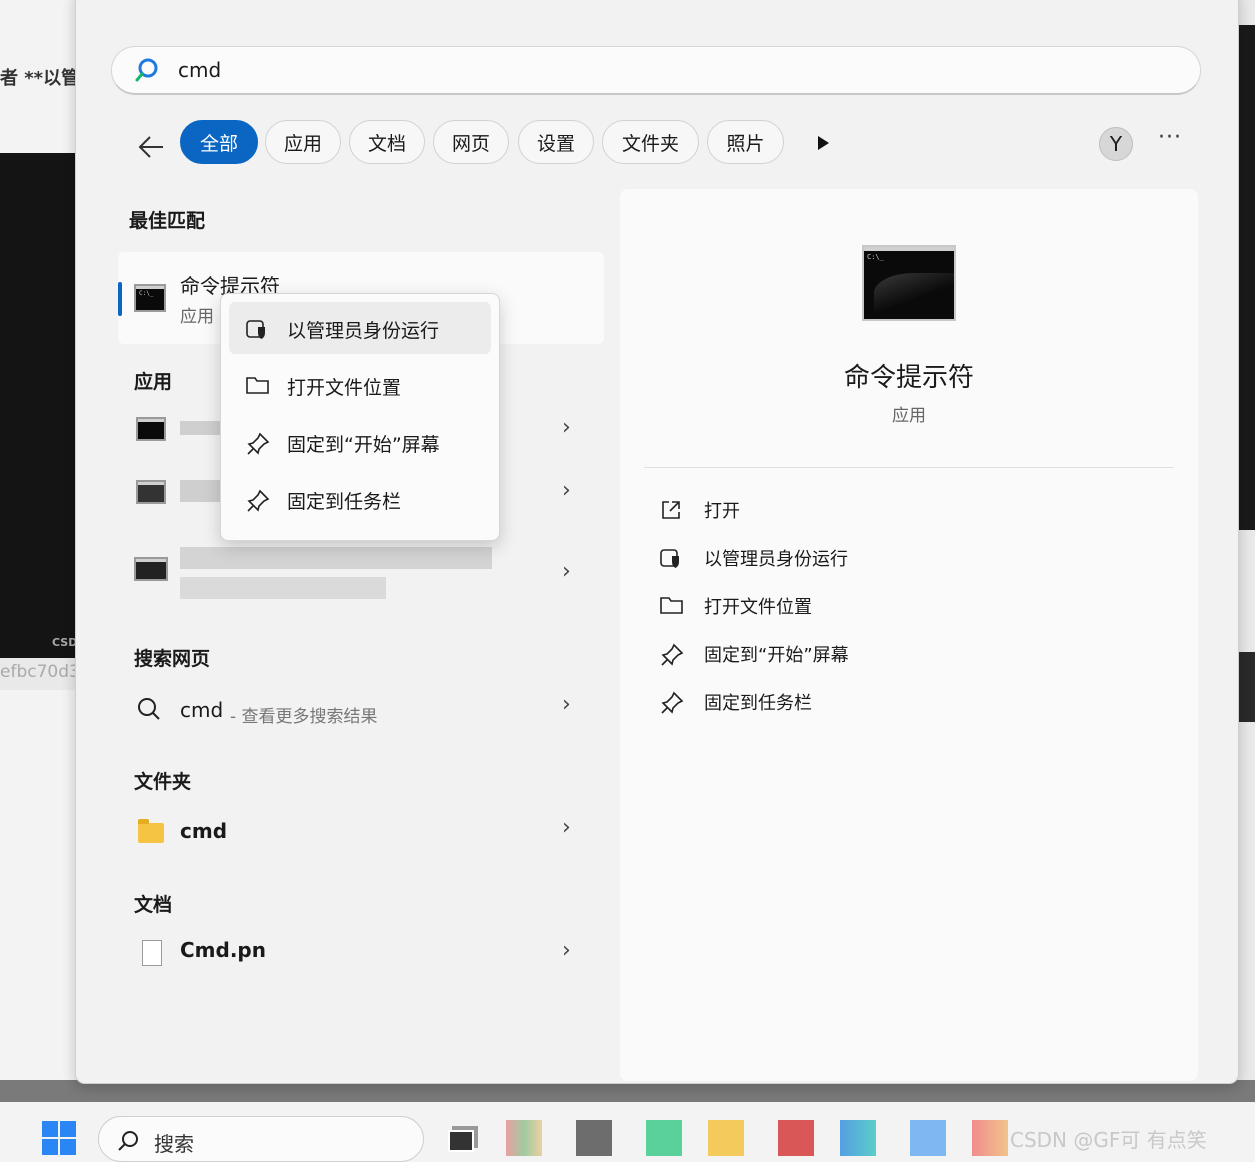 The width and height of the screenshot is (1255, 1162). I want to click on search-box, so click(656, 70).